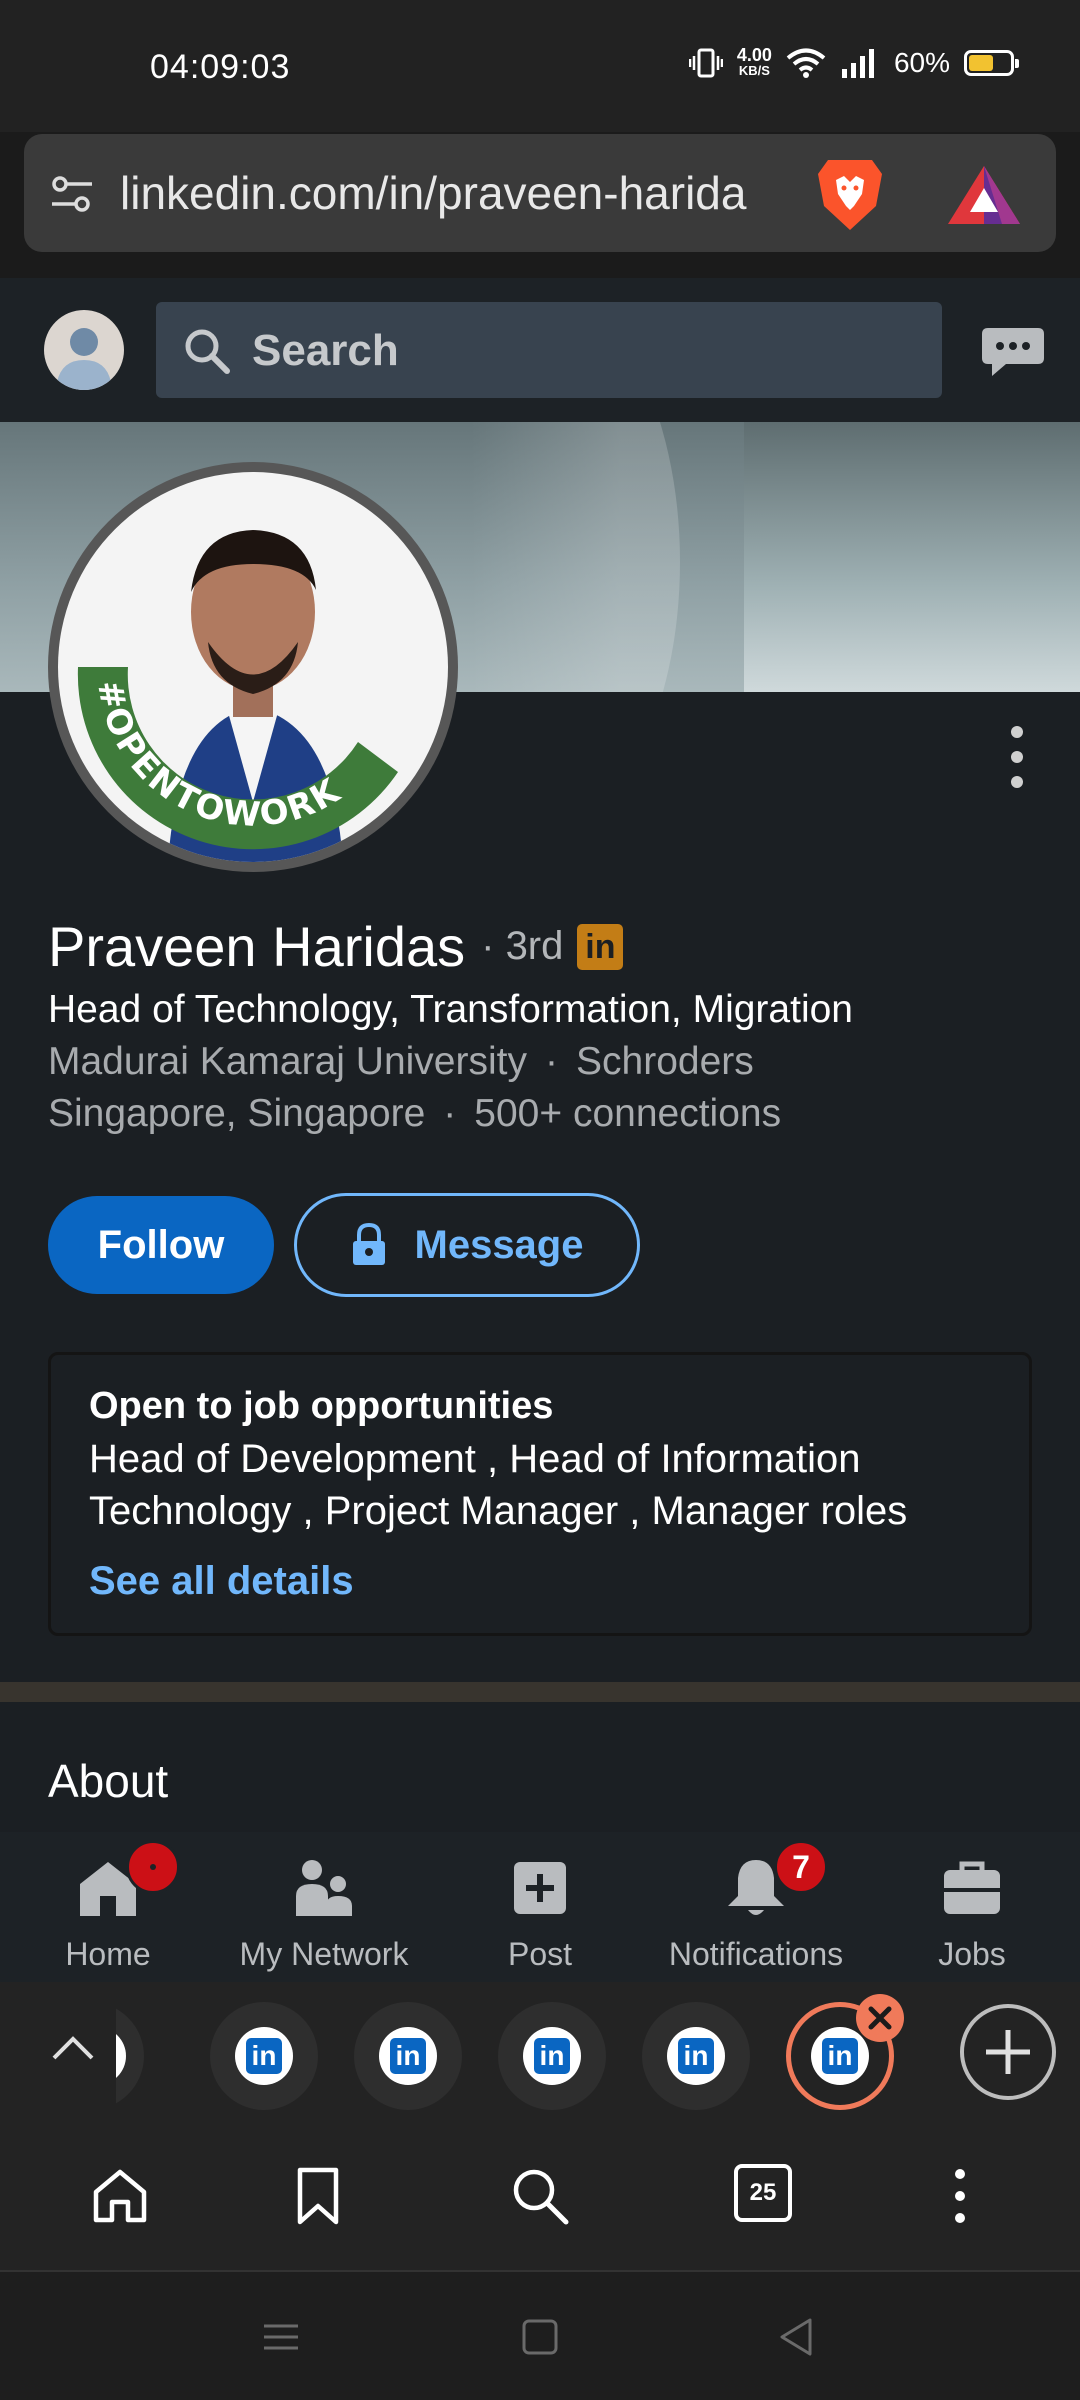 The height and width of the screenshot is (2400, 1080). Describe the element at coordinates (1013, 352) in the screenshot. I see `messaging-icon` at that location.